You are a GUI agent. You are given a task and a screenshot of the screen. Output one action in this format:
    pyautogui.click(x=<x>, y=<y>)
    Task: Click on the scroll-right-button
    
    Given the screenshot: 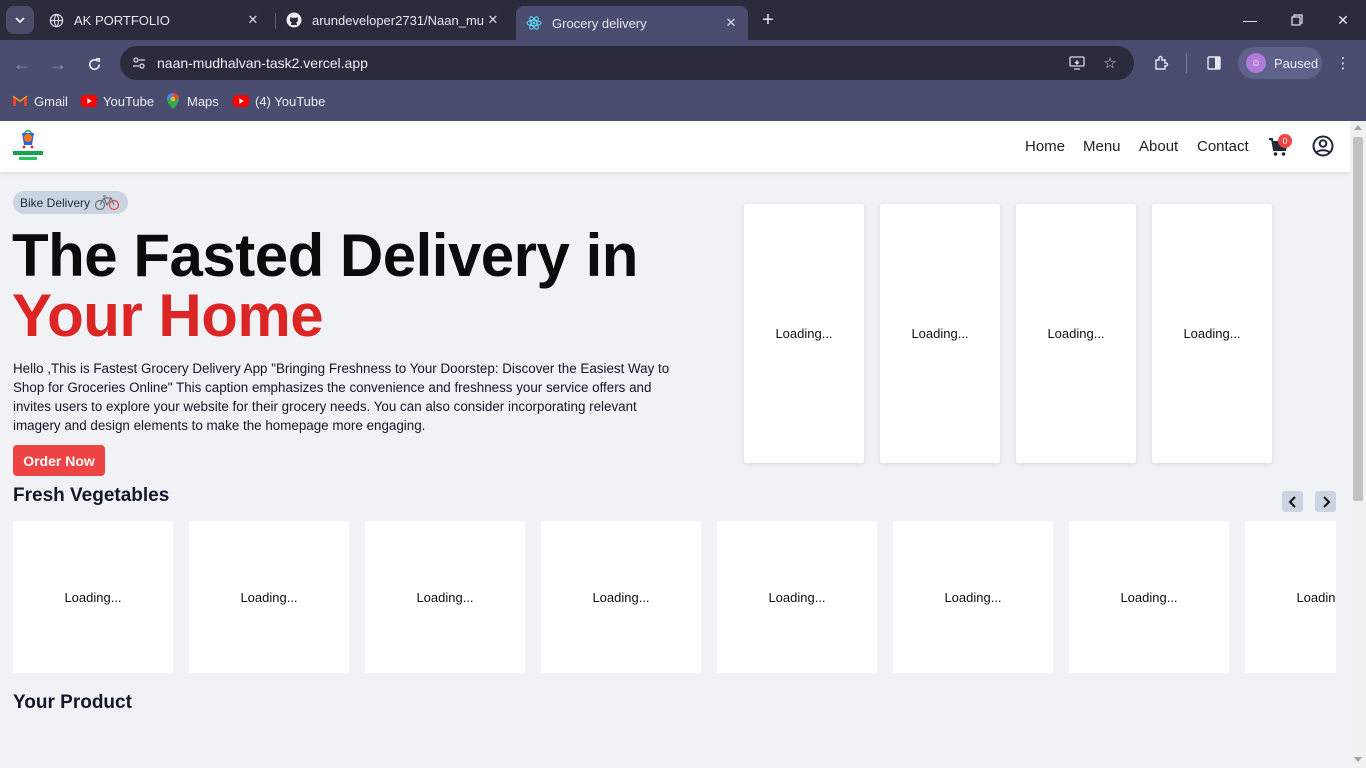 What is the action you would take?
    pyautogui.click(x=1325, y=501)
    